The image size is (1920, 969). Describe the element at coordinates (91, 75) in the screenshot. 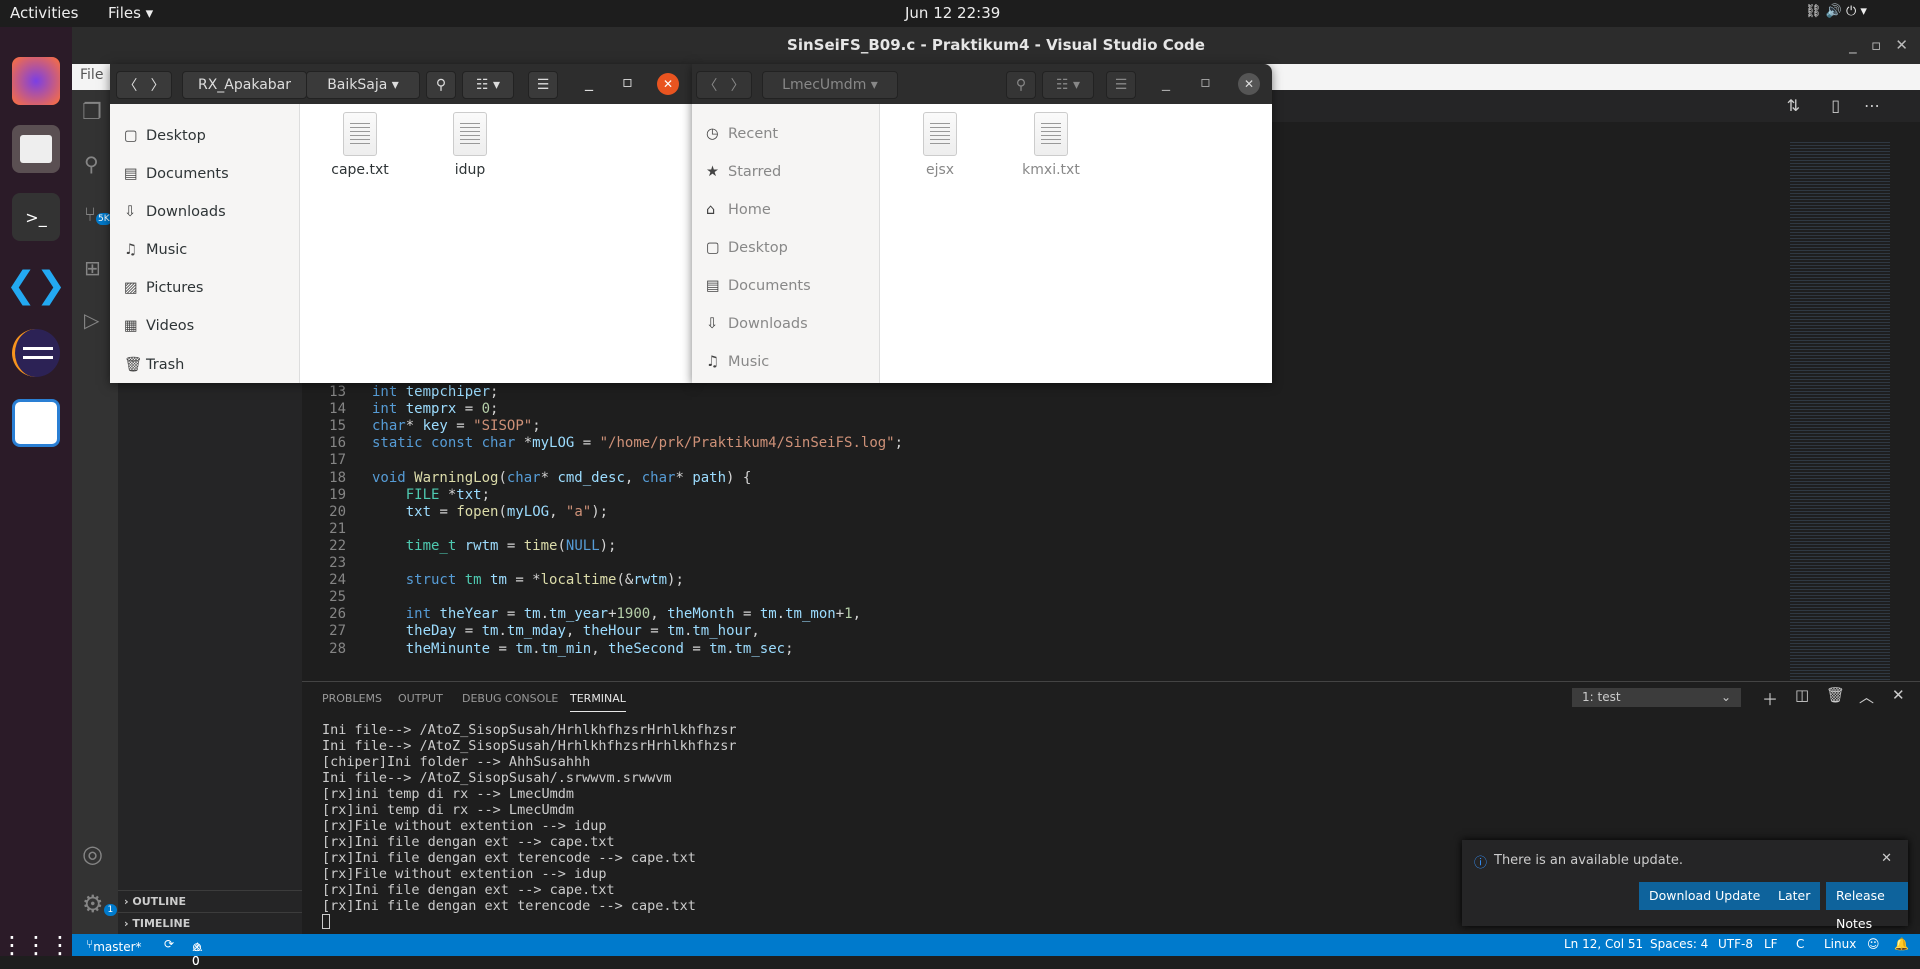

I see `menu-file: File` at that location.